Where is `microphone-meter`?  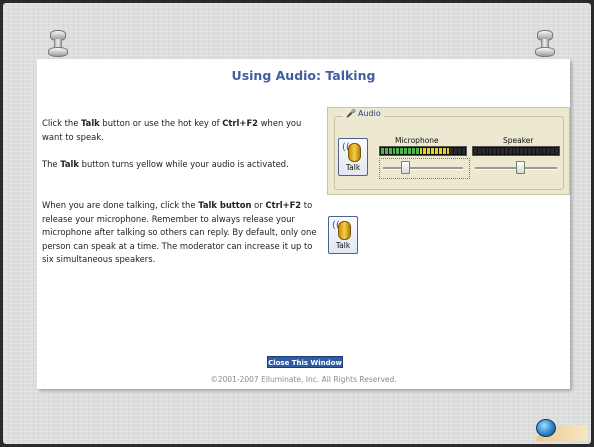 microphone-meter is located at coordinates (423, 151).